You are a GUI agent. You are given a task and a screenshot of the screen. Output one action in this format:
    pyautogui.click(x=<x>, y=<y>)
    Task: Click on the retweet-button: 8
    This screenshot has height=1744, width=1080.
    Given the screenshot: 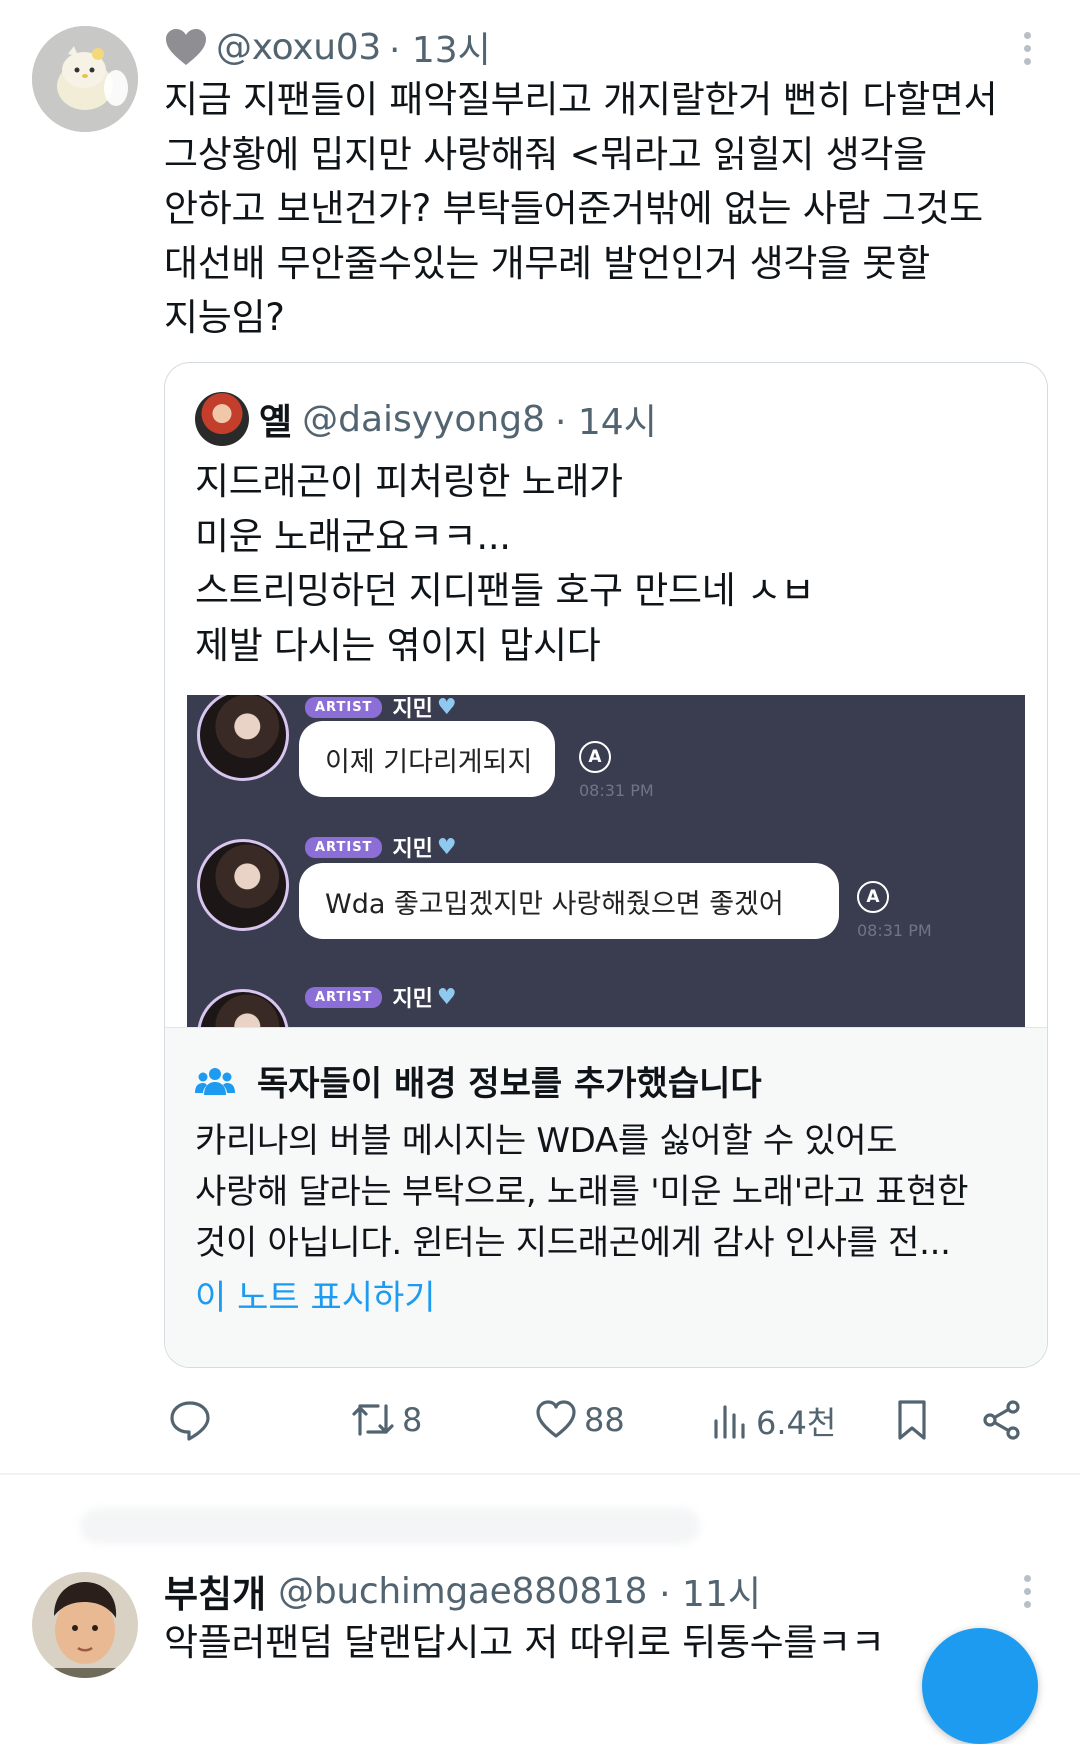 What is the action you would take?
    pyautogui.click(x=386, y=1420)
    